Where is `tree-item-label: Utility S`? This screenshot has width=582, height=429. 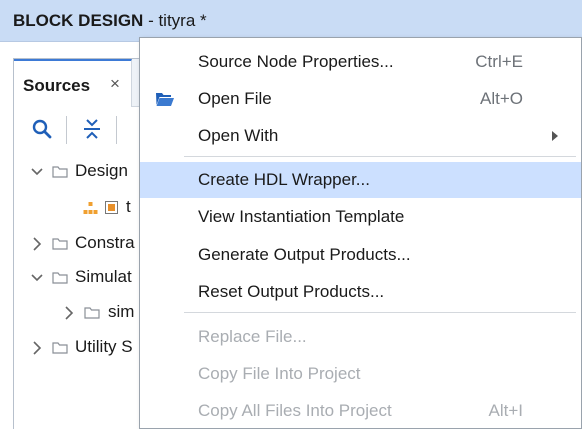 tree-item-label: Utility S is located at coordinates (104, 346).